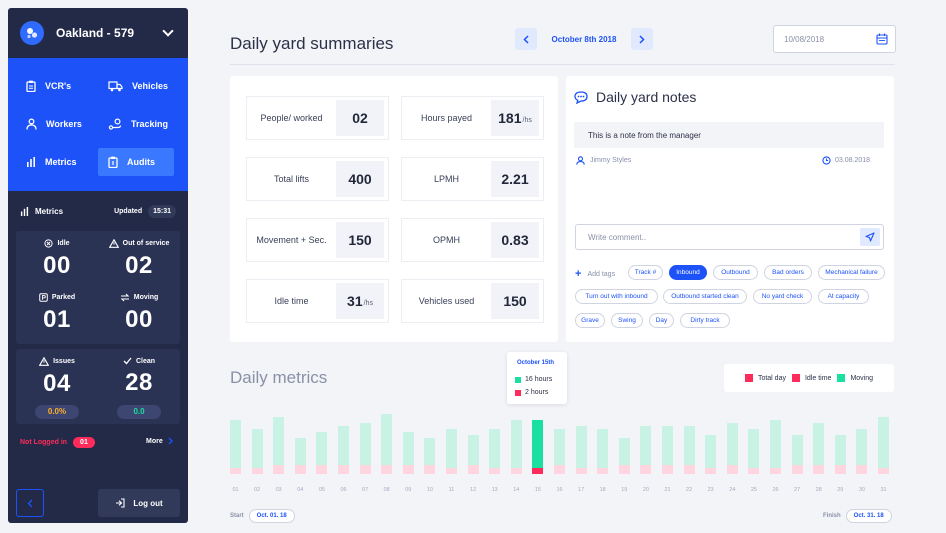 This screenshot has height=533, width=946. What do you see at coordinates (98, 33) in the screenshot?
I see `location-selector: Oakland - 579` at bounding box center [98, 33].